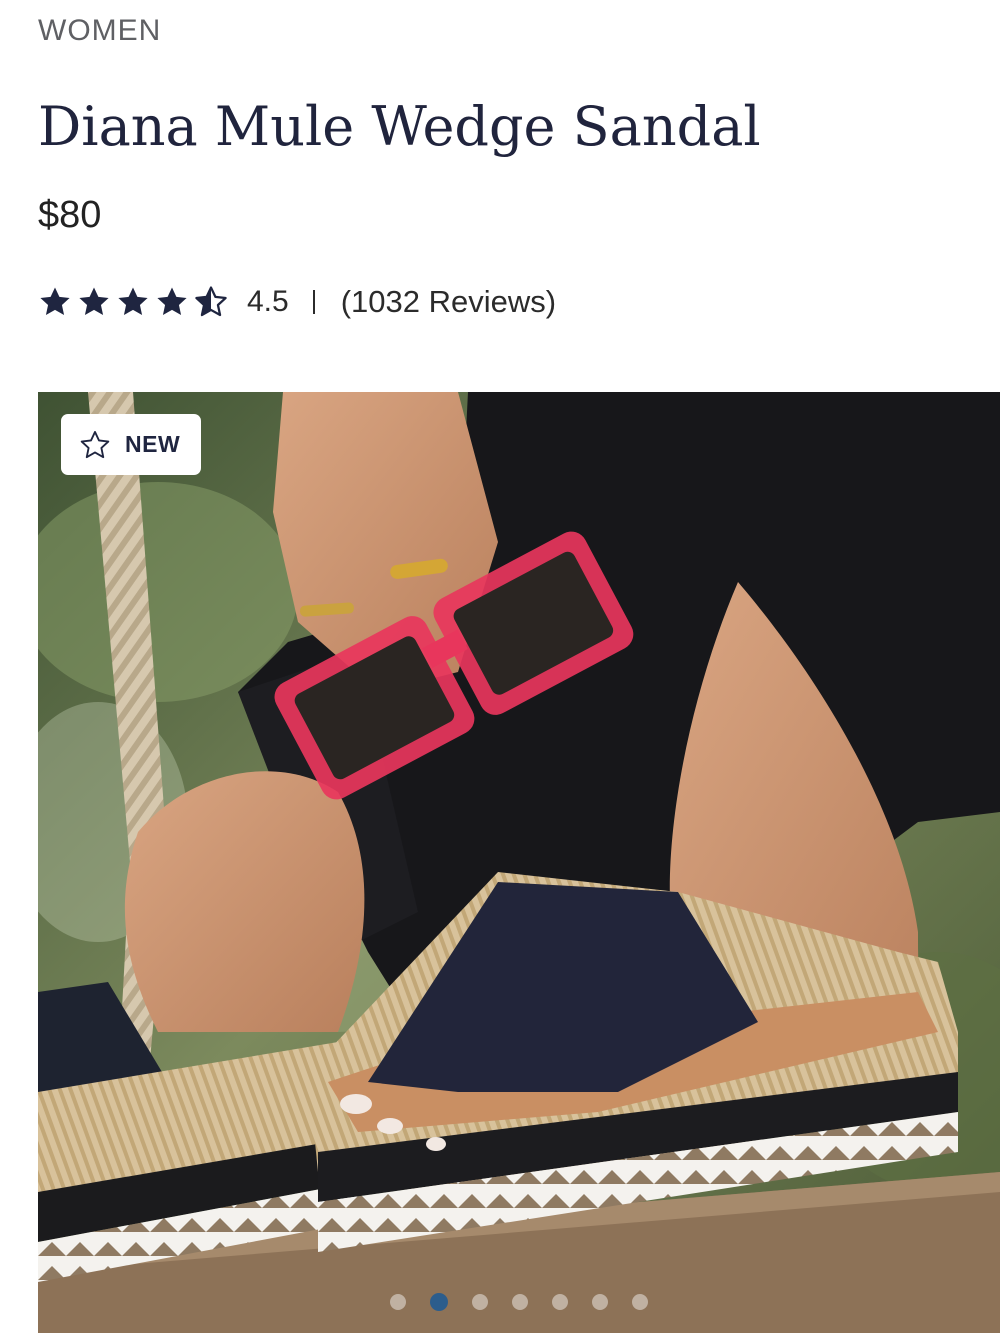  Describe the element at coordinates (100, 30) in the screenshot. I see `product-category: WOMEN` at that location.